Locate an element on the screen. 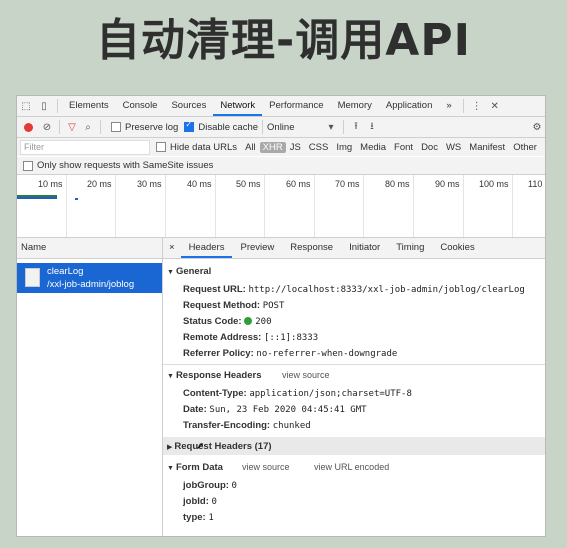  document-icon is located at coordinates (32, 277).